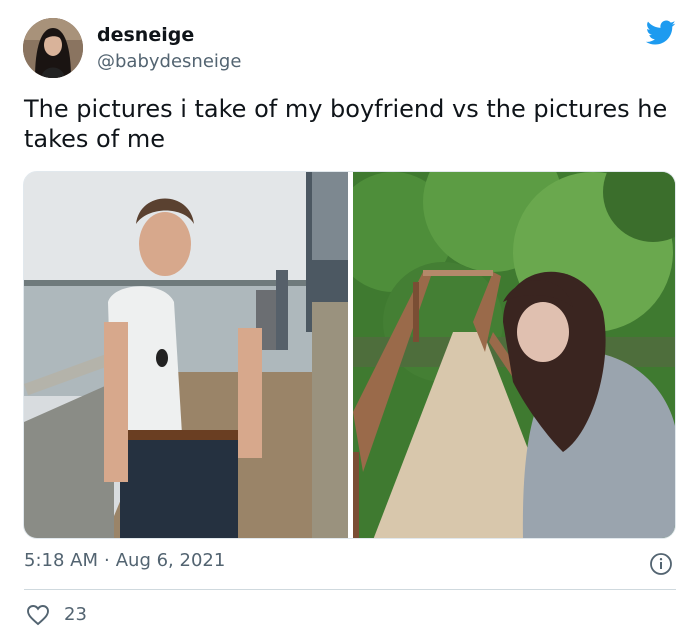  Describe the element at coordinates (661, 33) in the screenshot. I see `twitter-bird-icon` at that location.